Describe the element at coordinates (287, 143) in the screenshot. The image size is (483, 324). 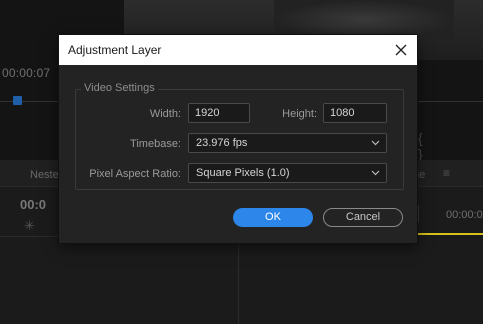
I see `timebase-select: 23.976 fps` at that location.